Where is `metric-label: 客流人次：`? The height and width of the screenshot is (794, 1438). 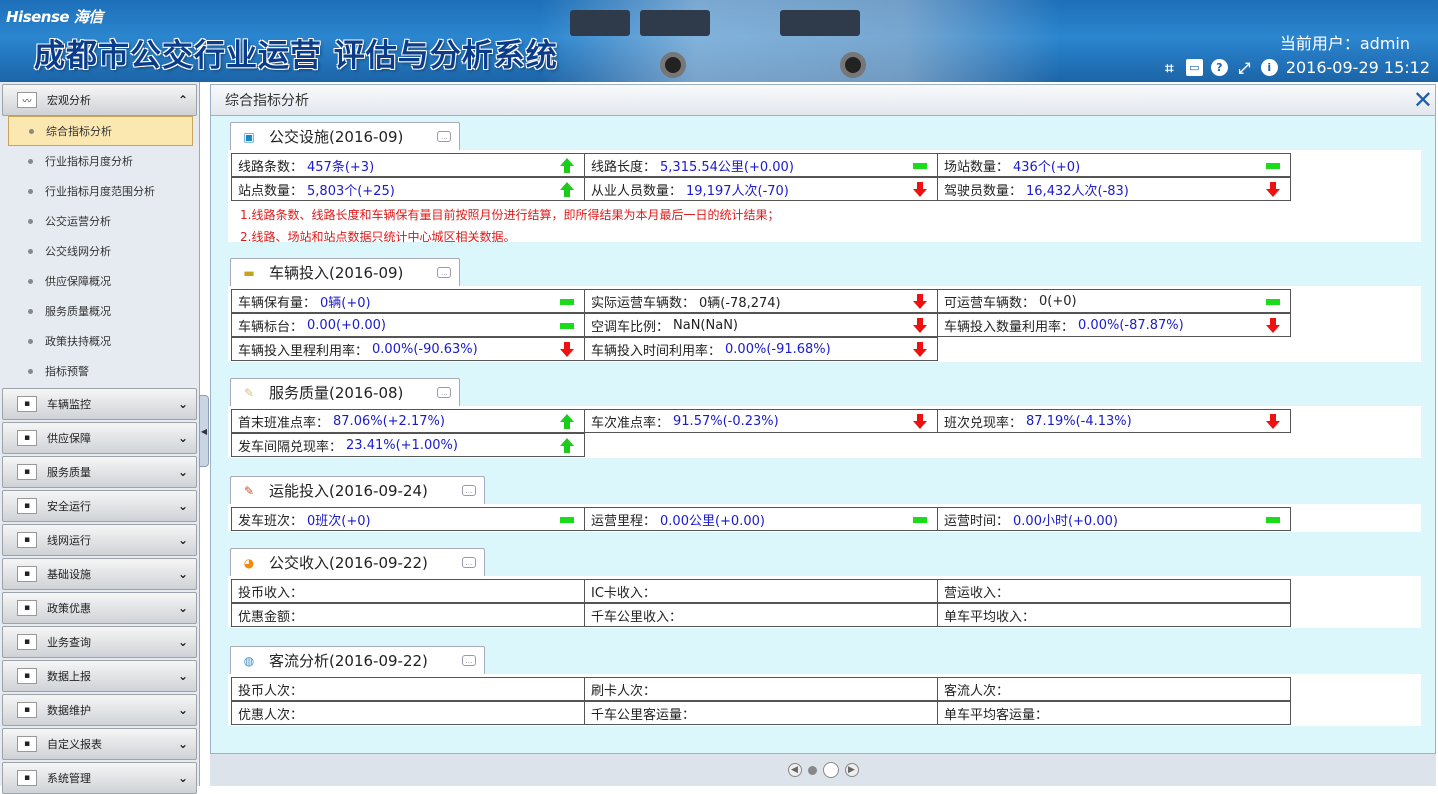 metric-label: 客流人次： is located at coordinates (977, 691).